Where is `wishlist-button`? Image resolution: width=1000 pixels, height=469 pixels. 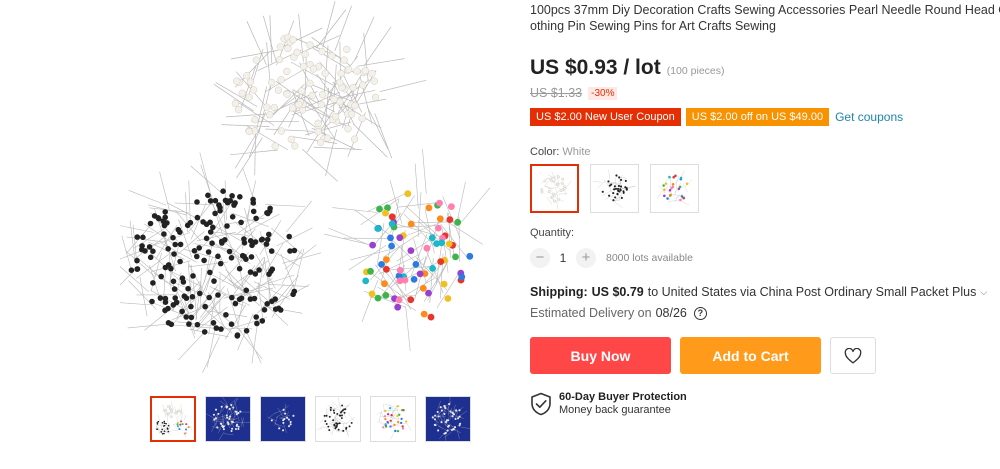 wishlist-button is located at coordinates (853, 355).